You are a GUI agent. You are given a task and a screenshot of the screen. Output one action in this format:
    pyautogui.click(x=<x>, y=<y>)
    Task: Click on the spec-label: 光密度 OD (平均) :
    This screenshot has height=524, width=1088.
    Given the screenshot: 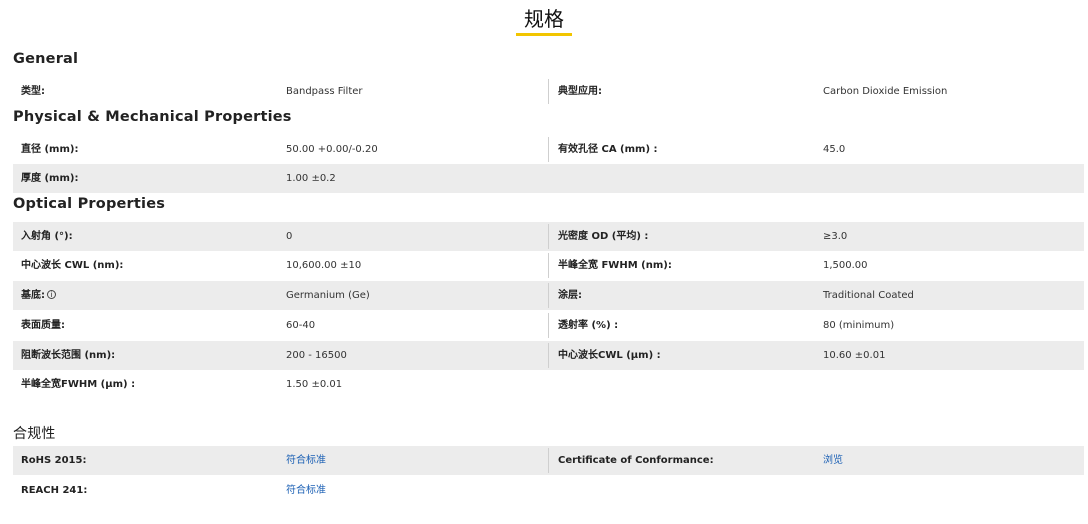 What is the action you would take?
    pyautogui.click(x=603, y=236)
    